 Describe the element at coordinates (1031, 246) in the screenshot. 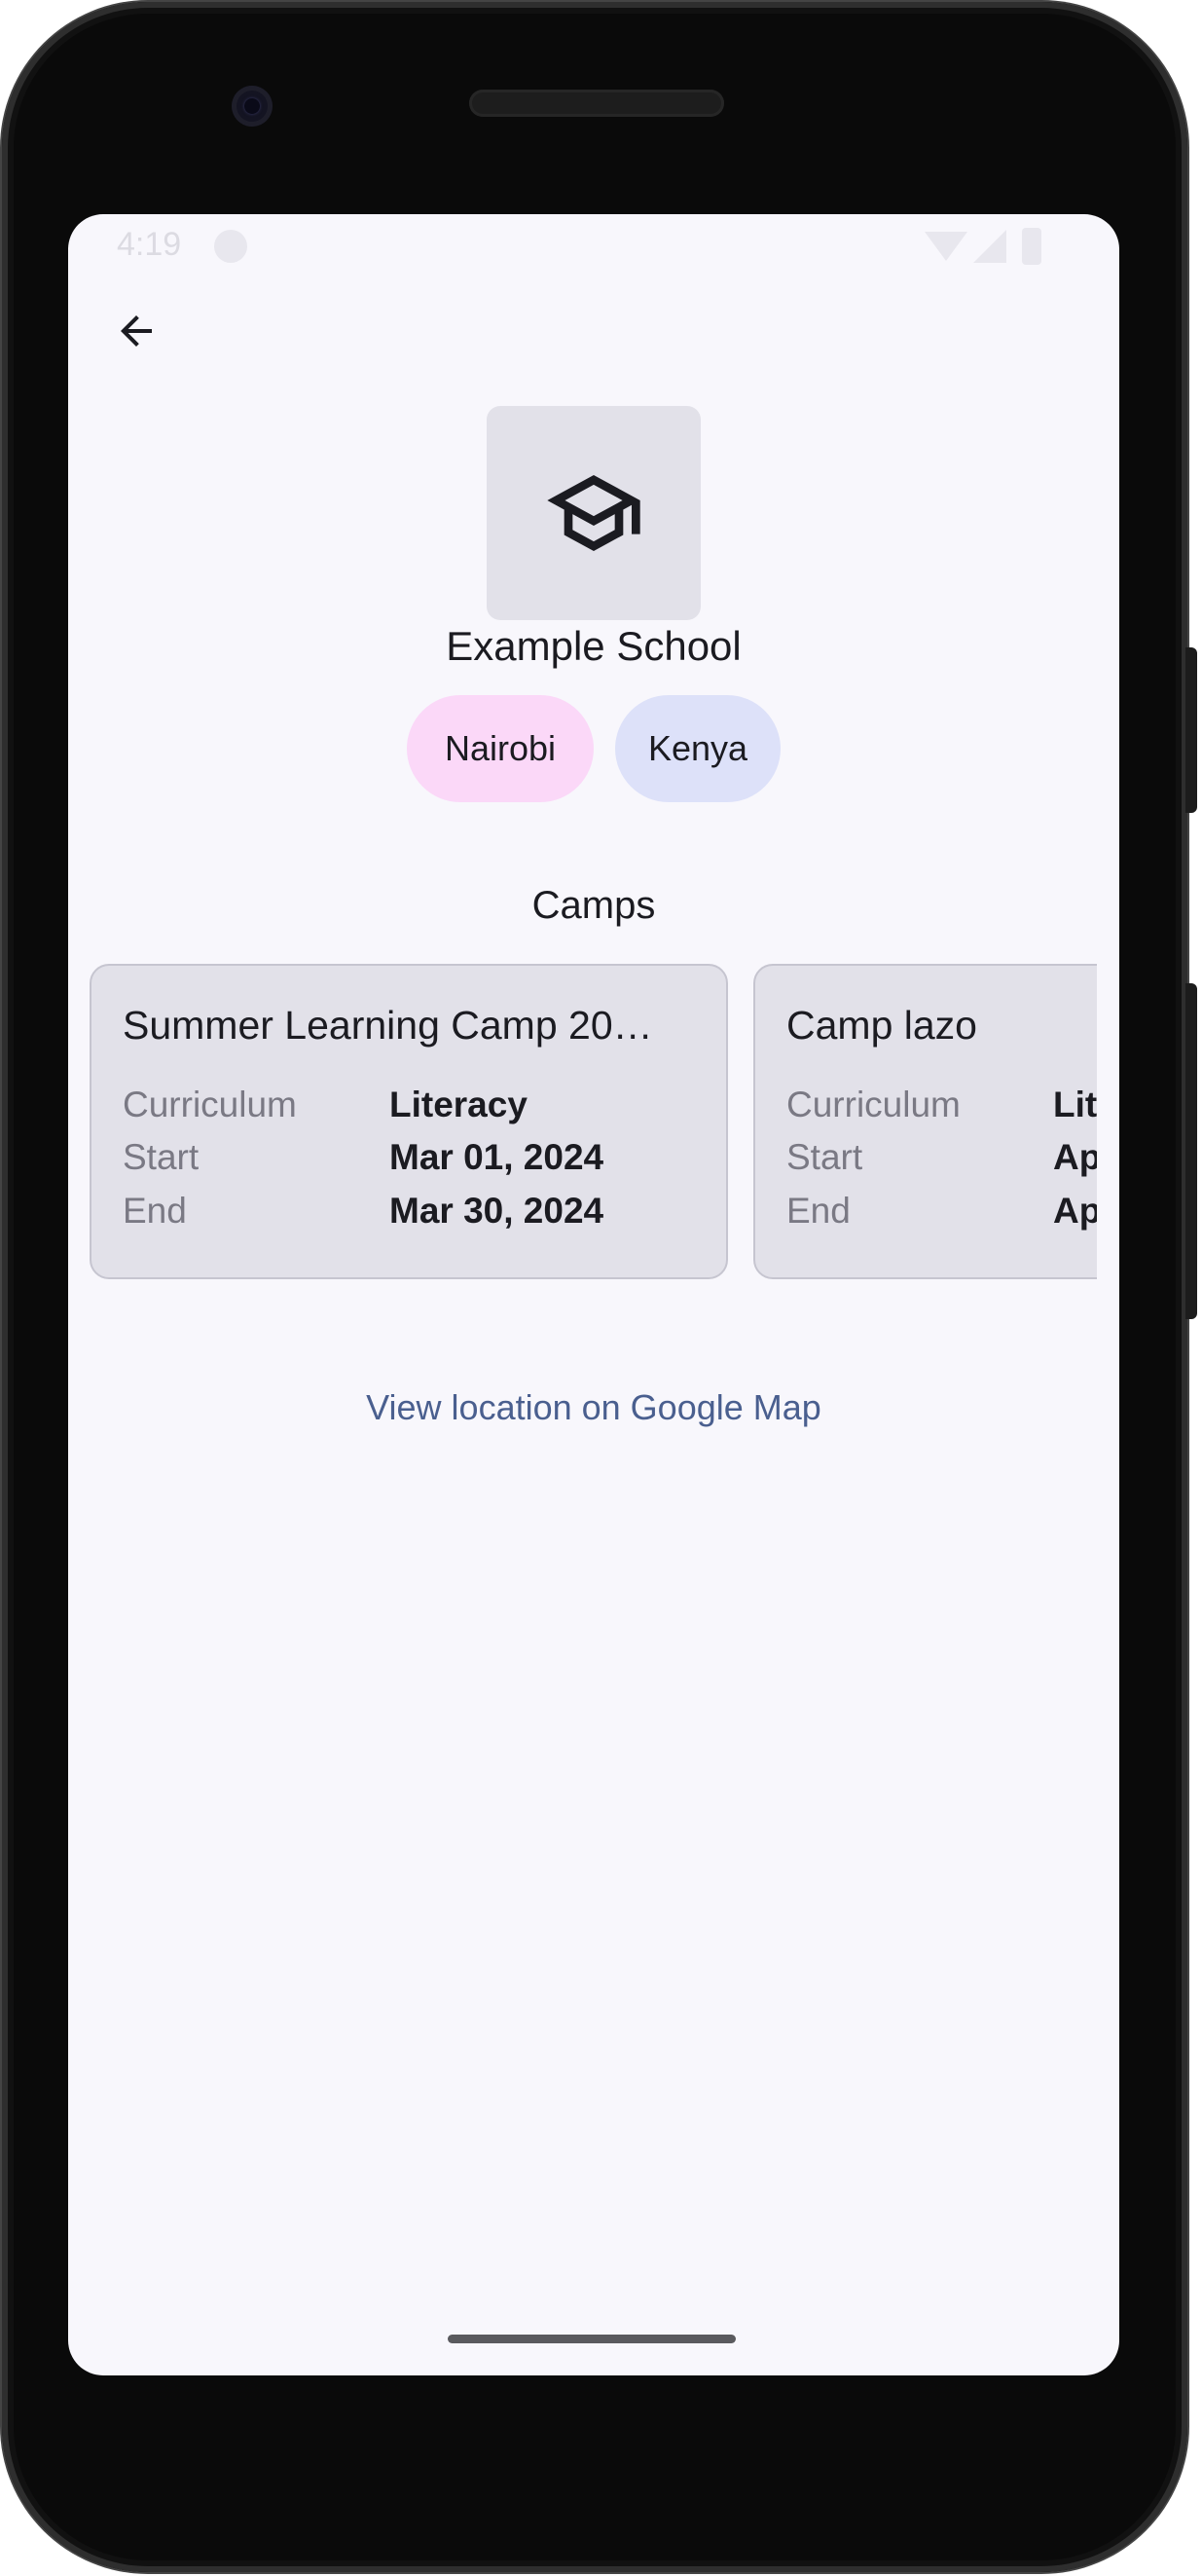

I see `battery-icon` at that location.